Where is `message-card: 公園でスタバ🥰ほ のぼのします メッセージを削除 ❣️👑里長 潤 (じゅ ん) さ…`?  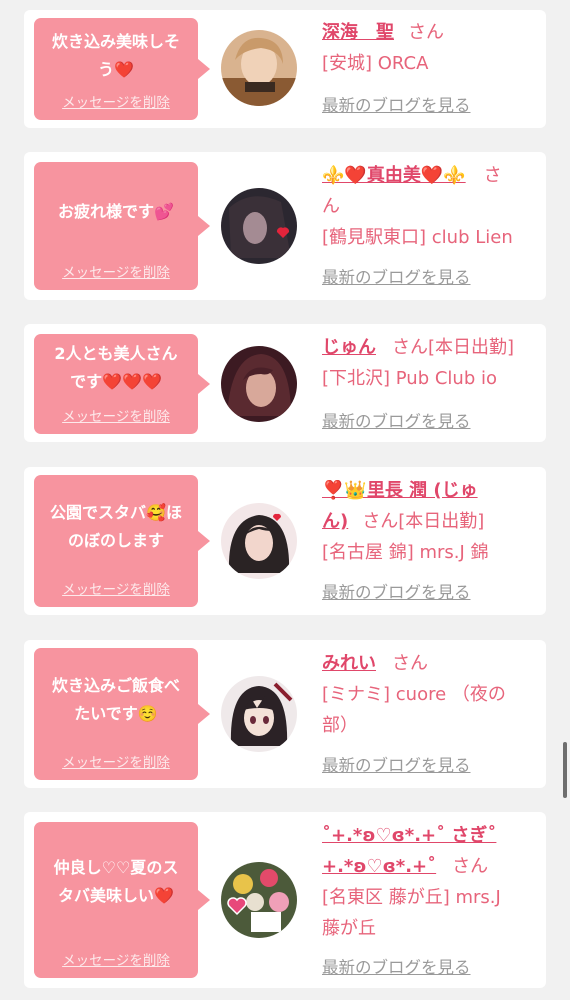 message-card: 公園でスタバ🥰ほ のぼのします メッセージを削除 ❣️👑里長 潤 (じゅ ん) さ… is located at coordinates (285, 541).